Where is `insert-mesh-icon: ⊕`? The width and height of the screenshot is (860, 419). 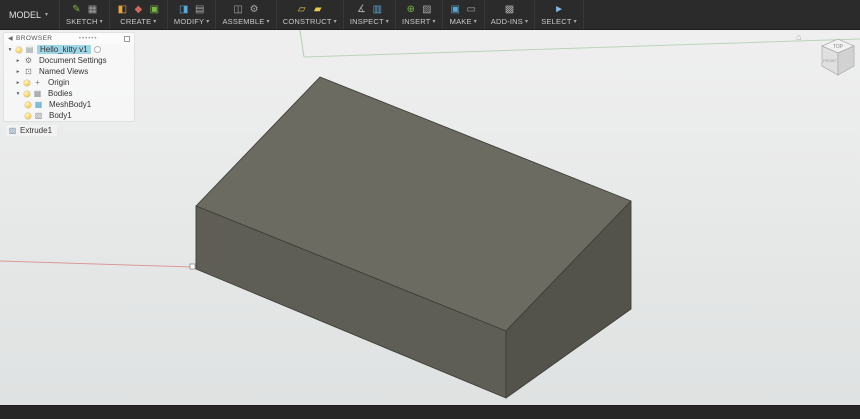 insert-mesh-icon: ⊕ is located at coordinates (410, 9).